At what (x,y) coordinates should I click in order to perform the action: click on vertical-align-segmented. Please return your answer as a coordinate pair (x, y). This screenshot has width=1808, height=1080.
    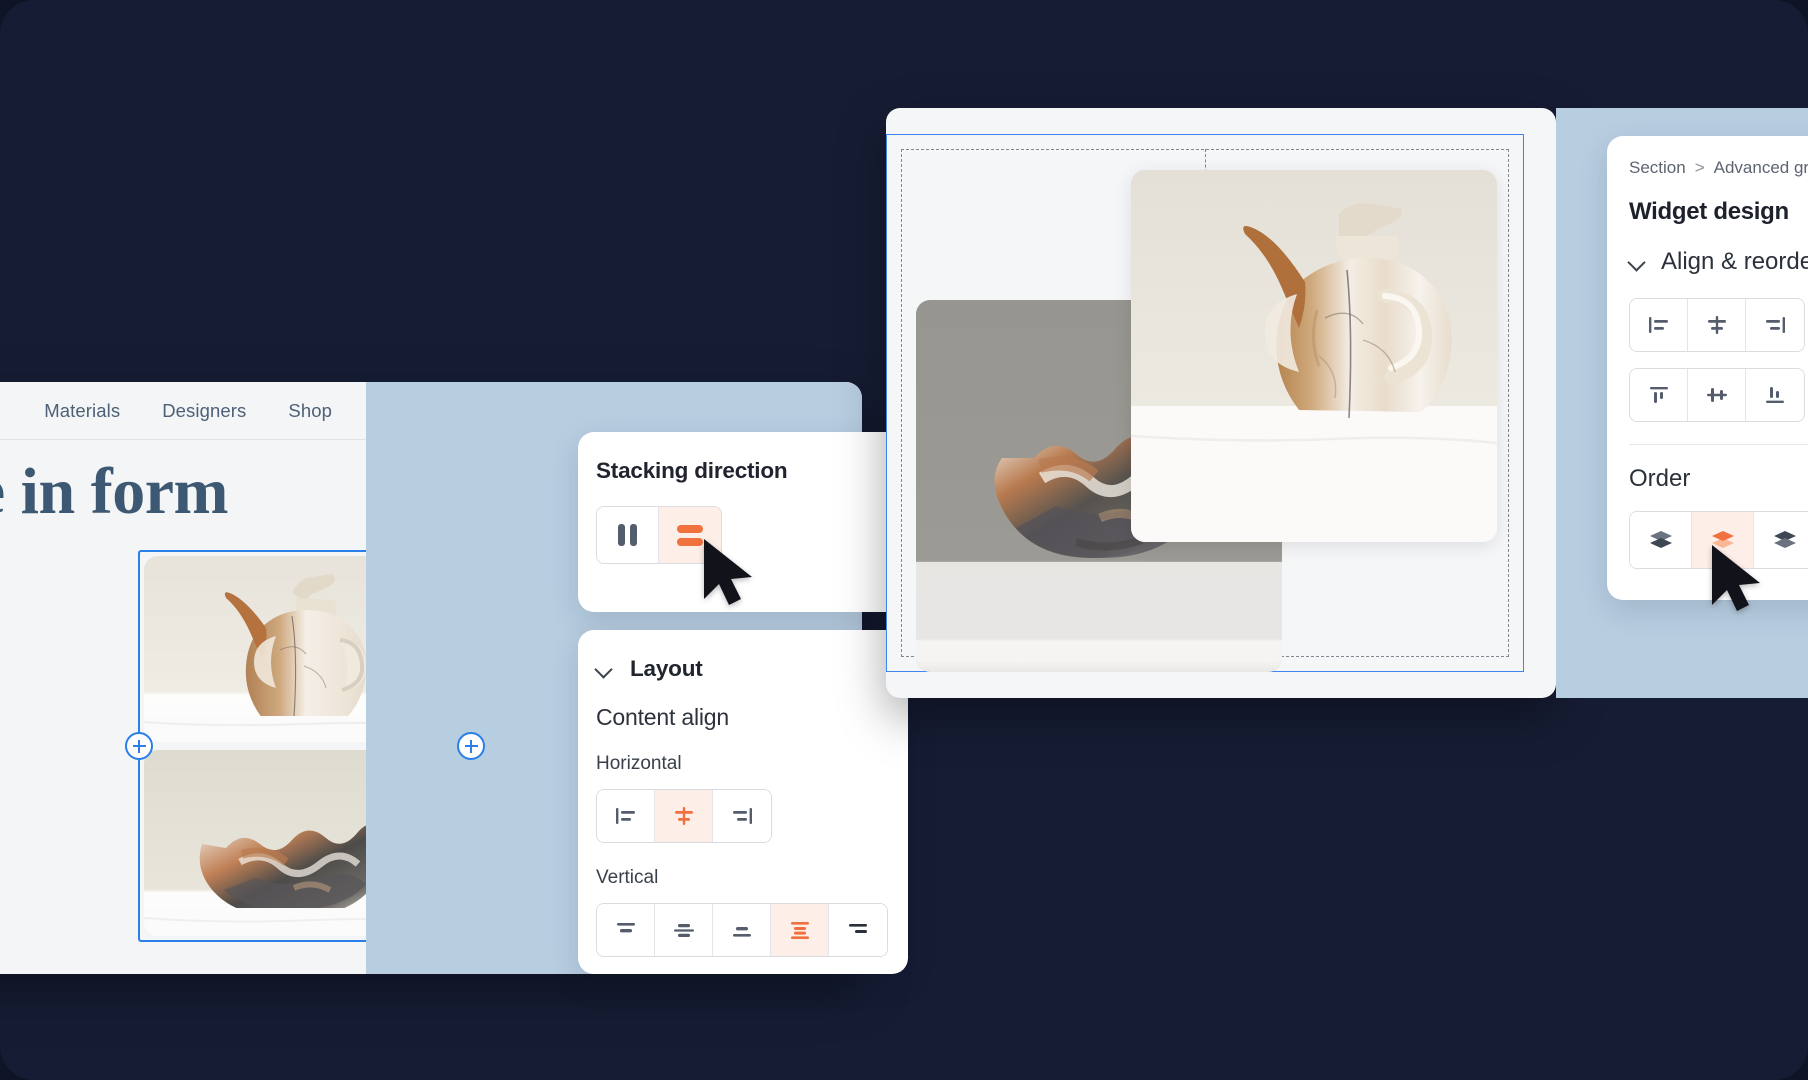
    Looking at the image, I should click on (742, 930).